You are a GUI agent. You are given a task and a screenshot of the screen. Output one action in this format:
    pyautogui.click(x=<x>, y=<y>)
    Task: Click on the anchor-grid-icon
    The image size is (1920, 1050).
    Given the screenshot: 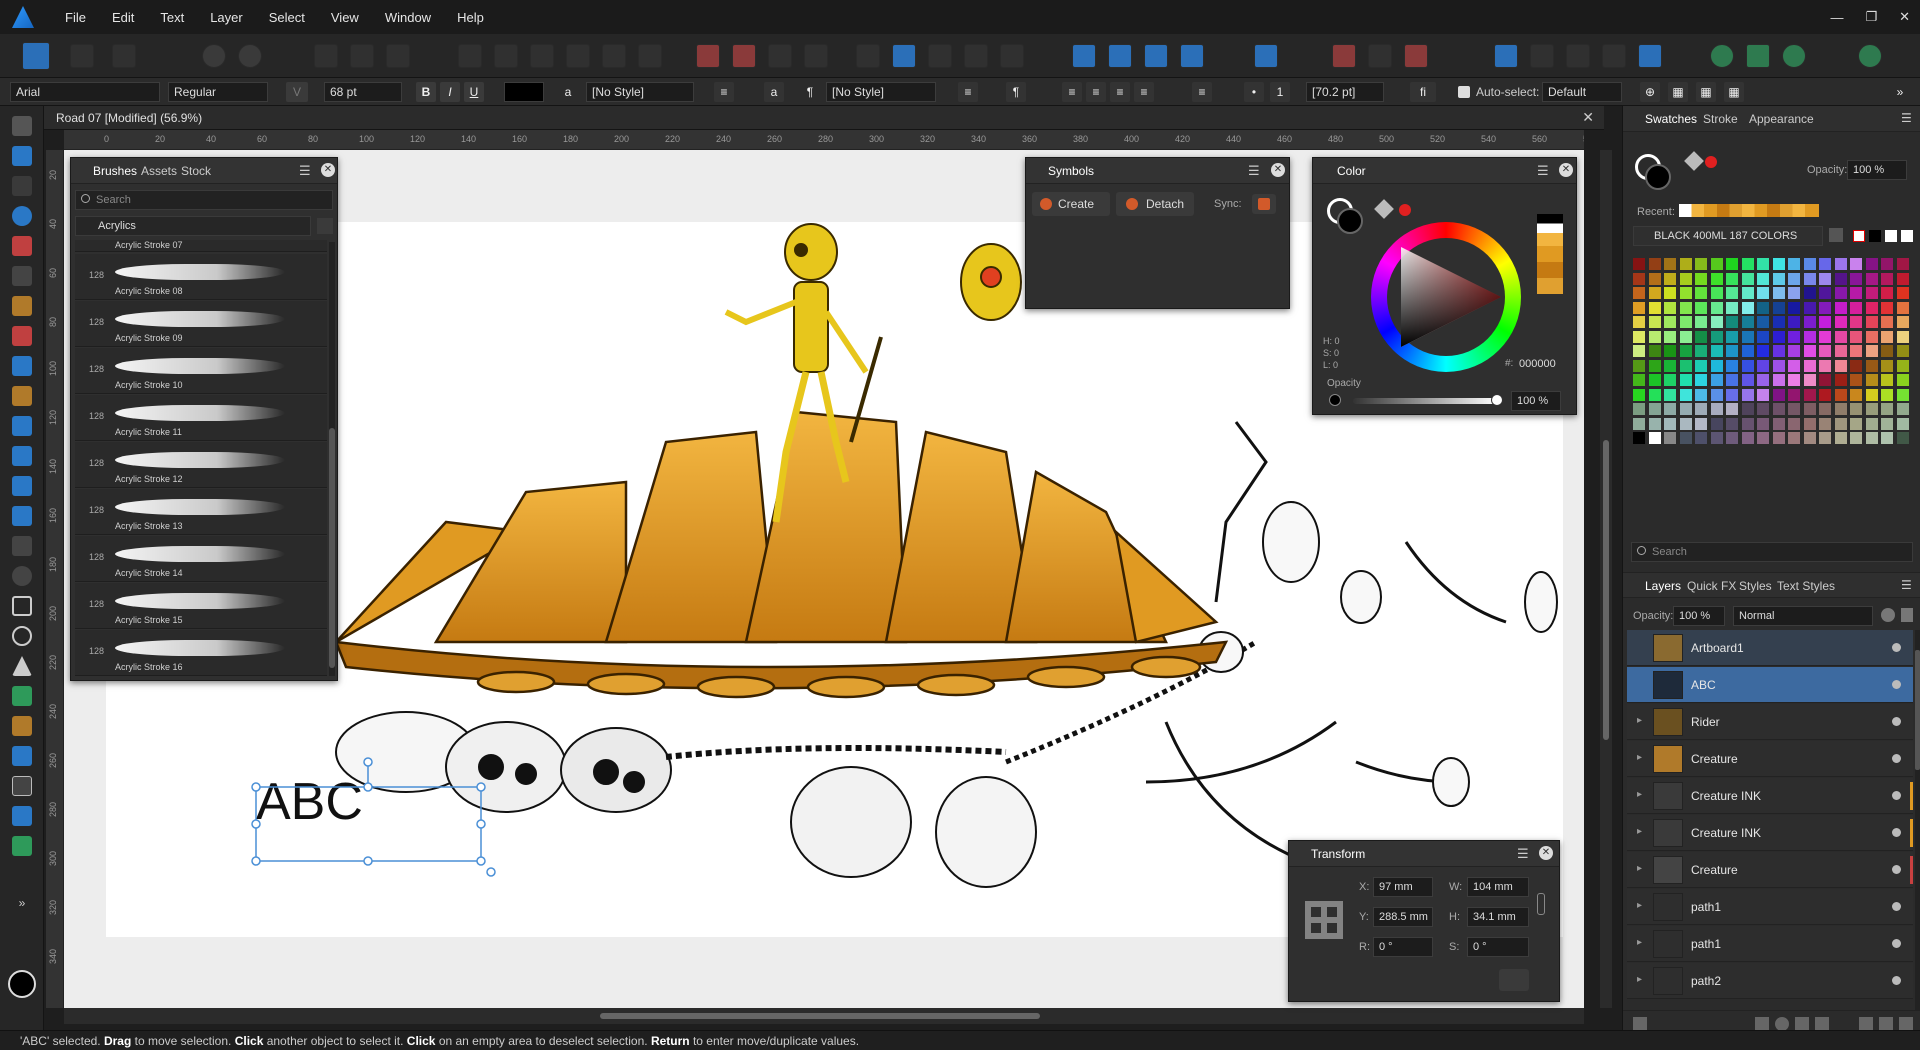 What is the action you would take?
    pyautogui.click(x=1324, y=920)
    